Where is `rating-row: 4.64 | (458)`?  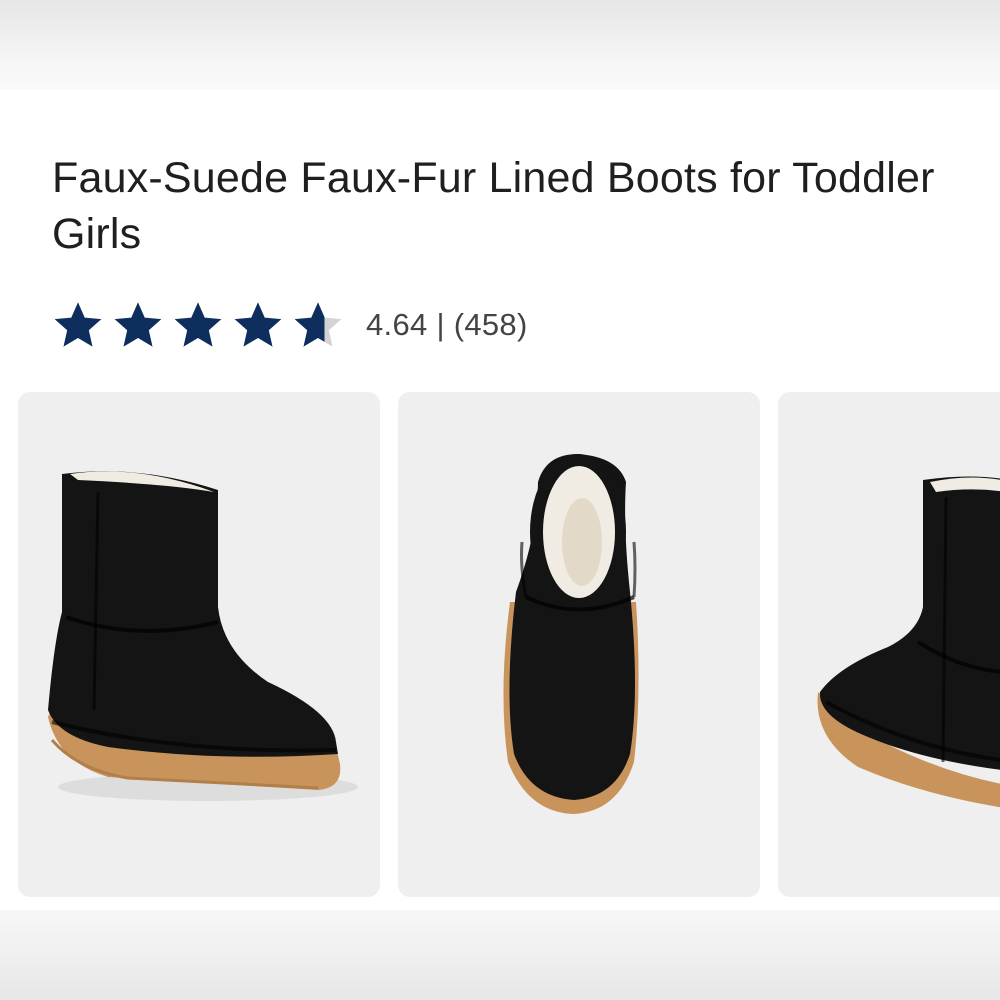 rating-row: 4.64 | (458) is located at coordinates (290, 325).